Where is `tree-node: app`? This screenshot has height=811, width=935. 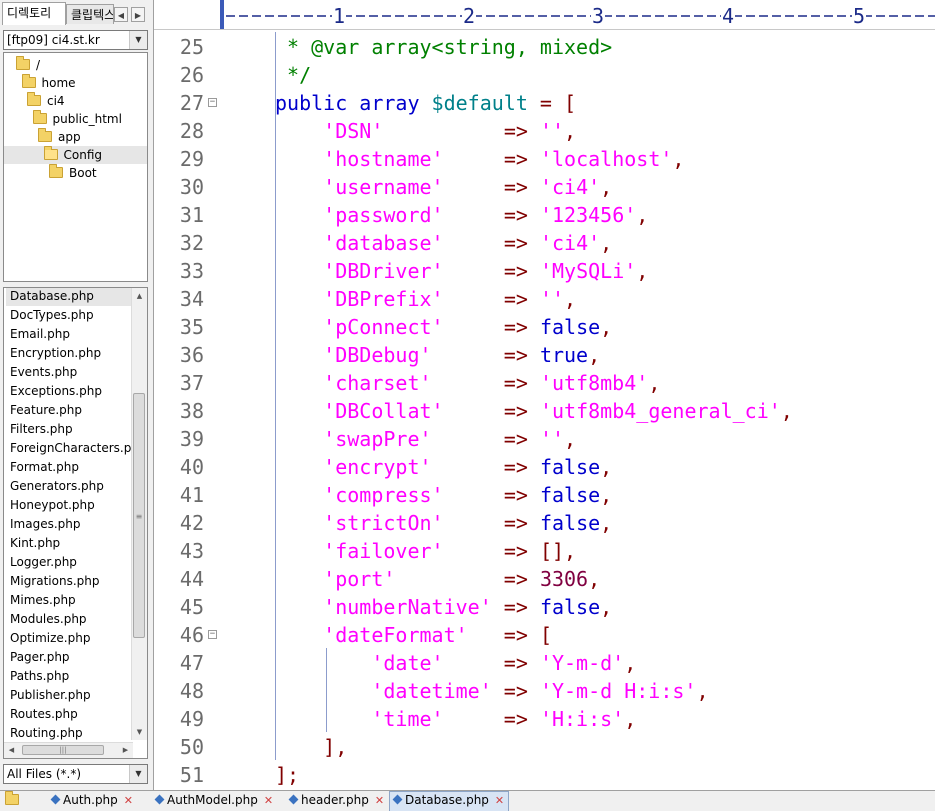 tree-node: app is located at coordinates (59, 137).